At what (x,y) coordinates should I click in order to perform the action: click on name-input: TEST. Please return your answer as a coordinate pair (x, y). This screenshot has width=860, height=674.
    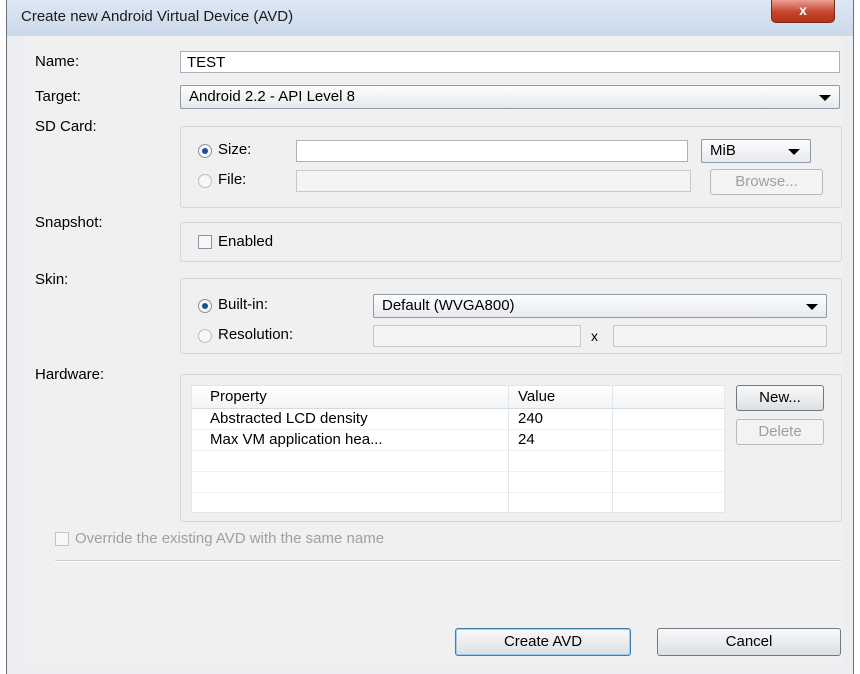
    Looking at the image, I should click on (510, 62).